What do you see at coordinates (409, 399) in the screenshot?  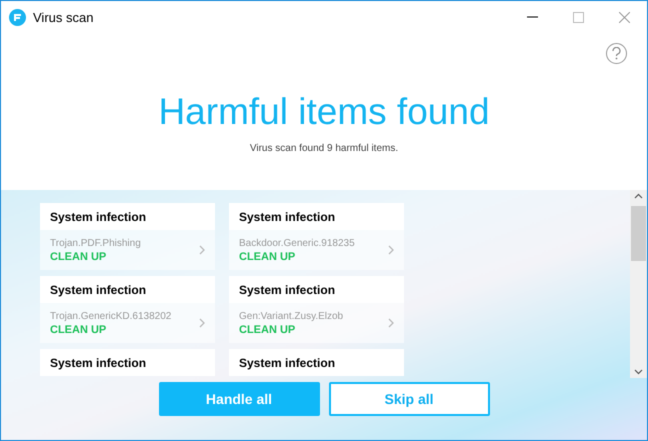 I see `skip-all-button: Skip all` at bounding box center [409, 399].